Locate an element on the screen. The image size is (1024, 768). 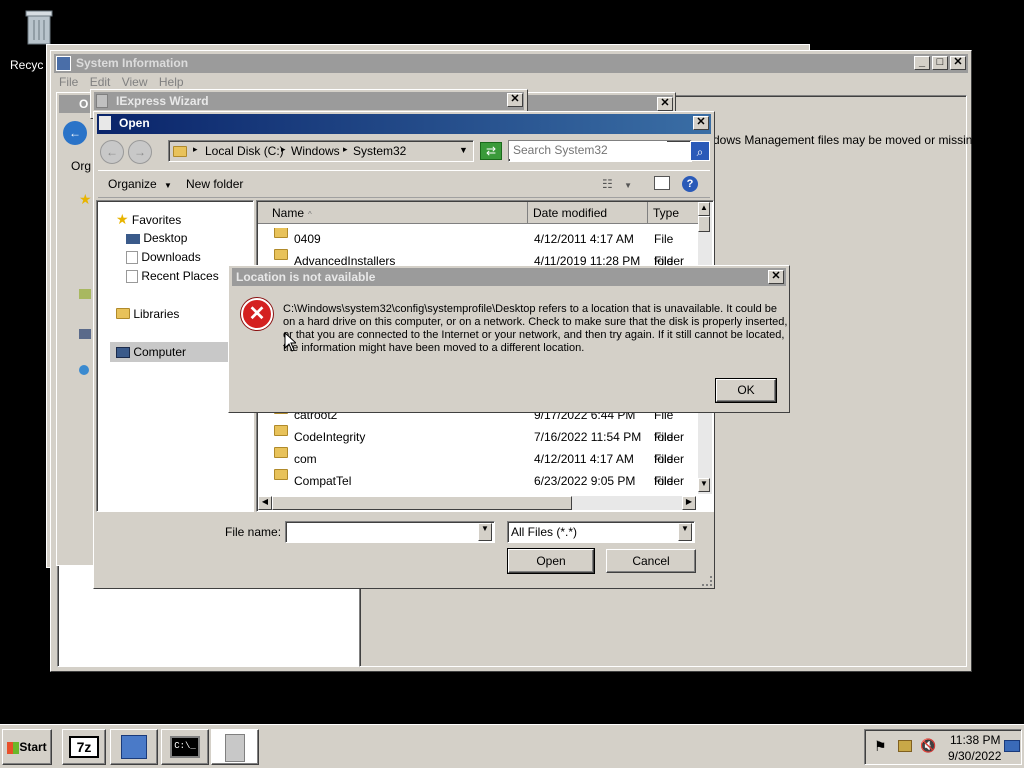
network-icon is located at coordinates (905, 746).